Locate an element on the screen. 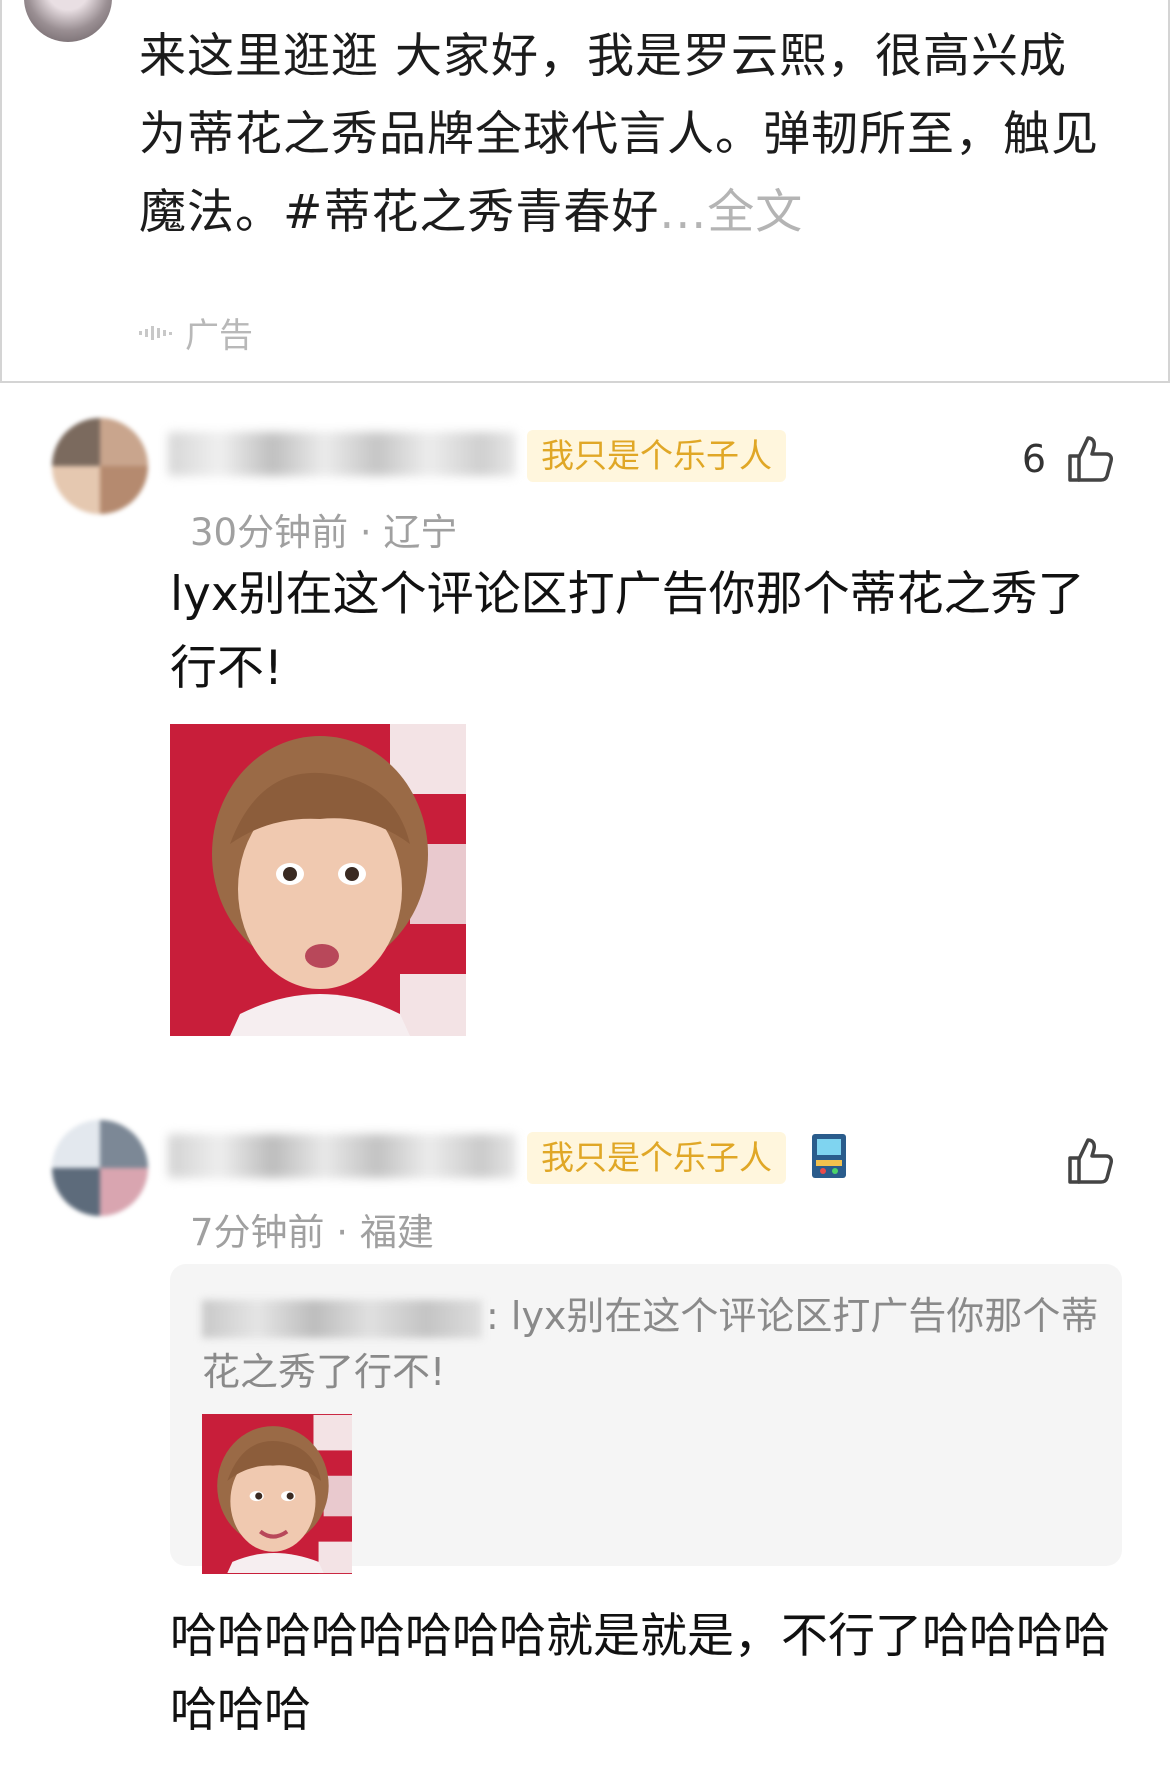  ad-author-avatar is located at coordinates (68, 21).